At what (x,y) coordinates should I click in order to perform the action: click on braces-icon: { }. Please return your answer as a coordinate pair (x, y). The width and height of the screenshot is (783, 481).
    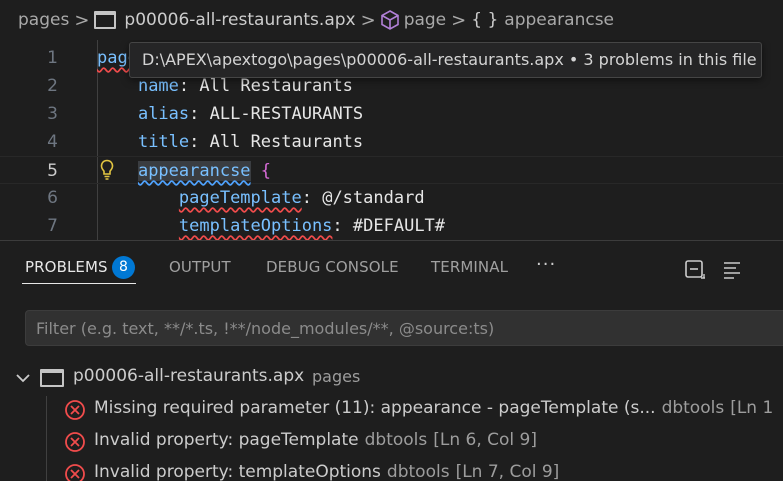
    Looking at the image, I should click on (485, 20).